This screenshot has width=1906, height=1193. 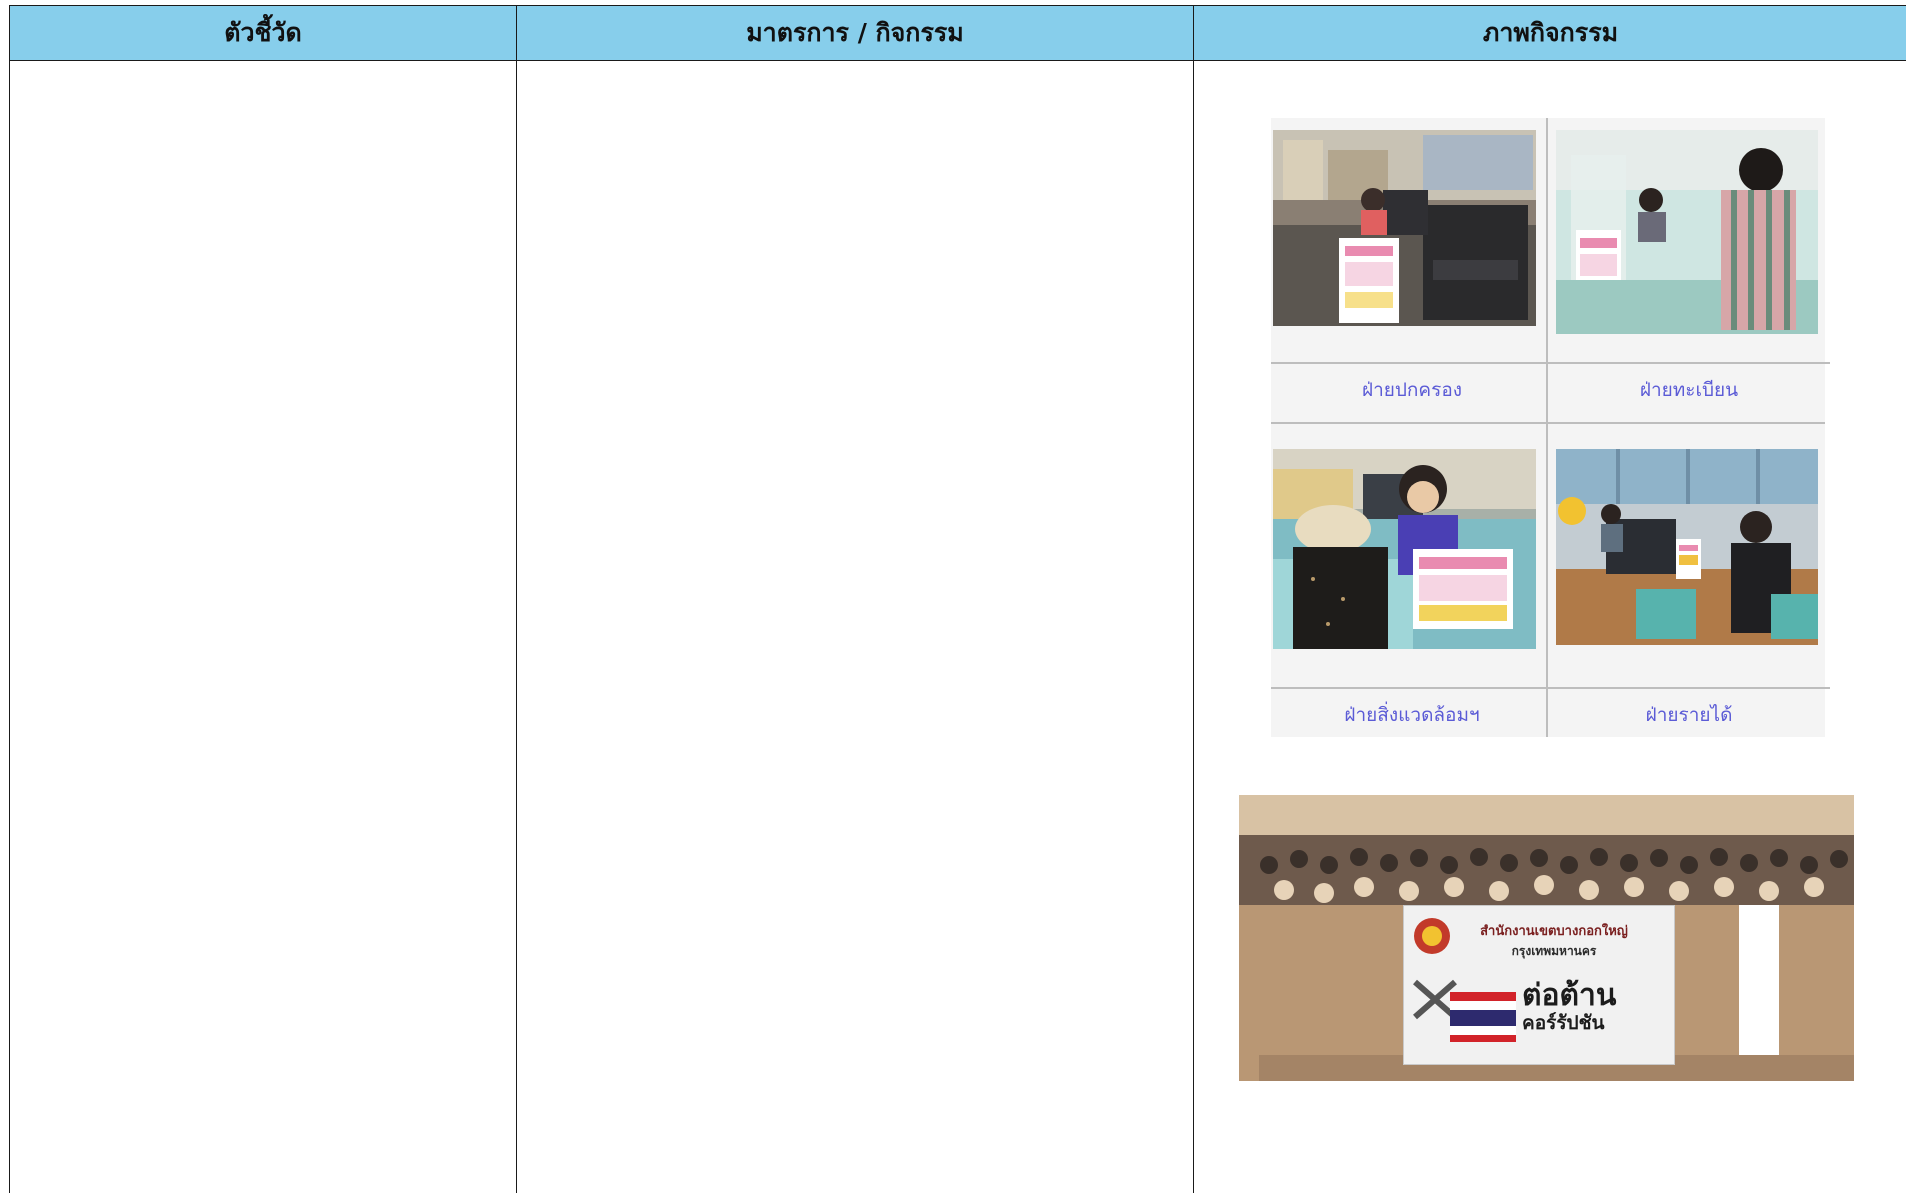 What do you see at coordinates (1404, 549) in the screenshot?
I see `environment-desk-photo` at bounding box center [1404, 549].